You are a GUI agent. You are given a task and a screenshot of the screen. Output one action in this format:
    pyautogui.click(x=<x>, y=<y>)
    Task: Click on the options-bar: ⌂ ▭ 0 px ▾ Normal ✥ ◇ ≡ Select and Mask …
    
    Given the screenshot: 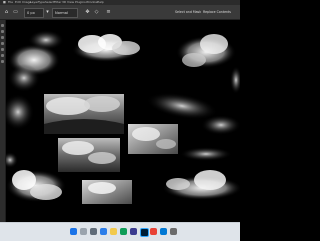 What is the action you would take?
    pyautogui.click(x=120, y=12)
    